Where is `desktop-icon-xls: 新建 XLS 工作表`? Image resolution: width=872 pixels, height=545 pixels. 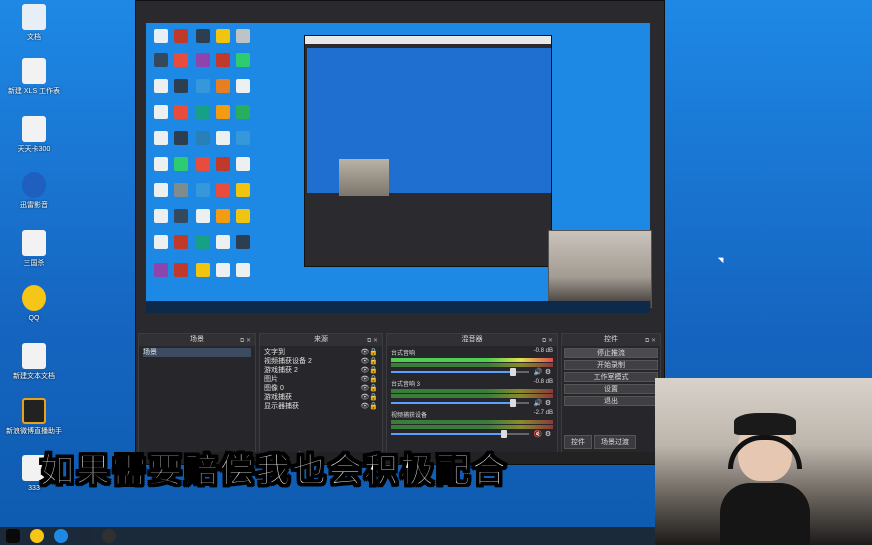
desktop-icon-xls: 新建 XLS 工作表 is located at coordinates (34, 77).